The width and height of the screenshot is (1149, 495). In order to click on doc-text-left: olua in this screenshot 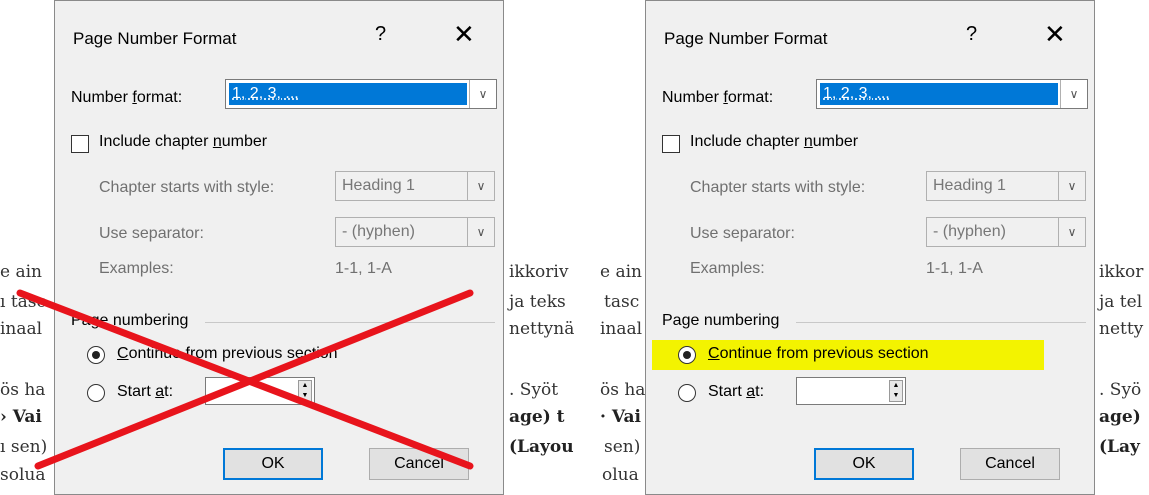, I will do `click(620, 475)`.